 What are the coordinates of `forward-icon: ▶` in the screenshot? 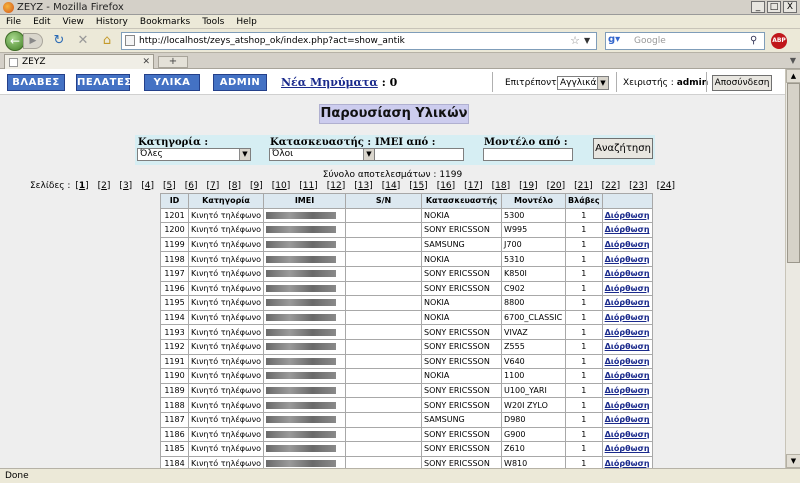 It's located at (33, 40).